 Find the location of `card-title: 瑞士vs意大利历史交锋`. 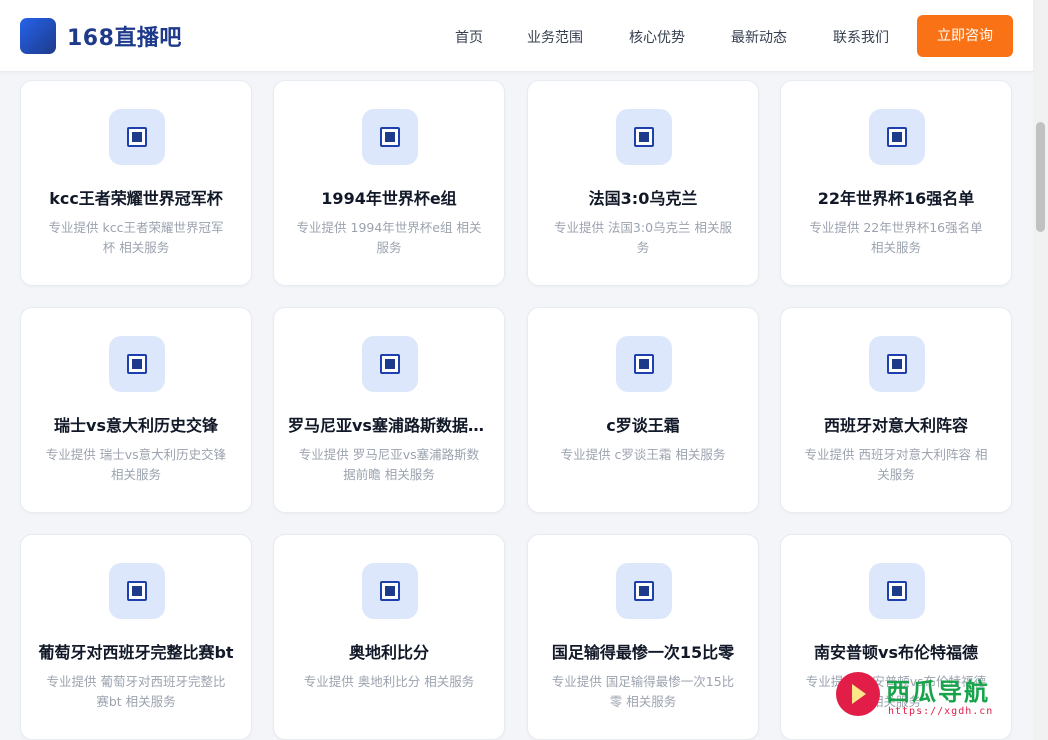

card-title: 瑞士vs意大利历史交锋 is located at coordinates (136, 425).